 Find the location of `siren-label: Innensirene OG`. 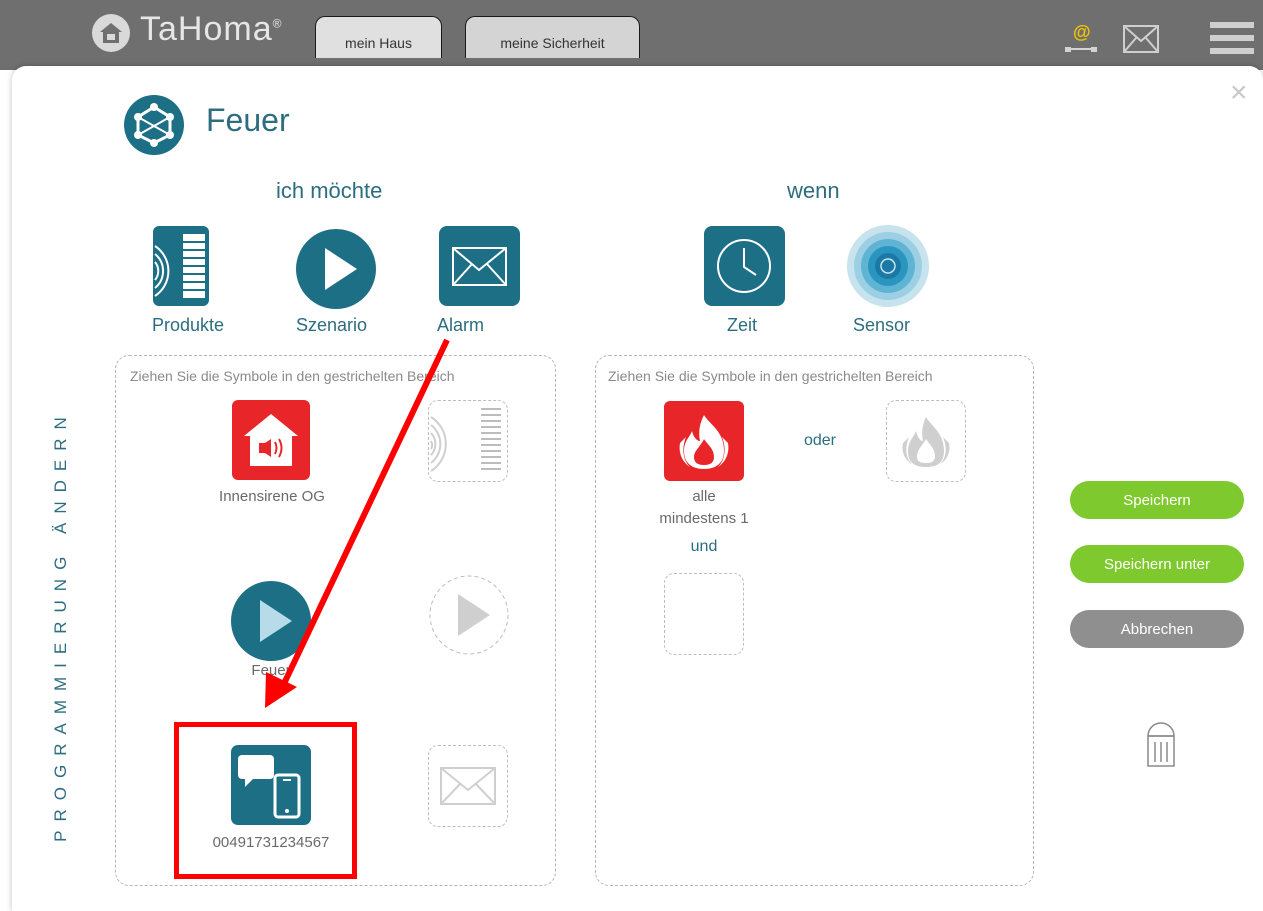

siren-label: Innensirene OG is located at coordinates (272, 496).